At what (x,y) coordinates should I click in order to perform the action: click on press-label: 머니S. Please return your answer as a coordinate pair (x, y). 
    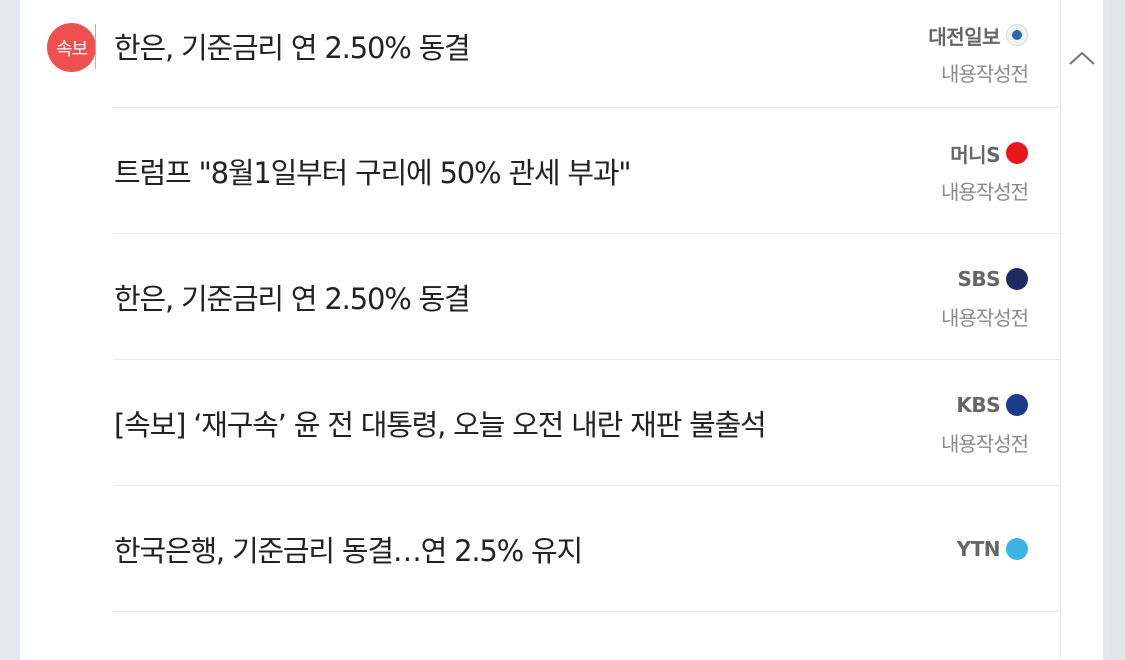
    Looking at the image, I should click on (975, 154).